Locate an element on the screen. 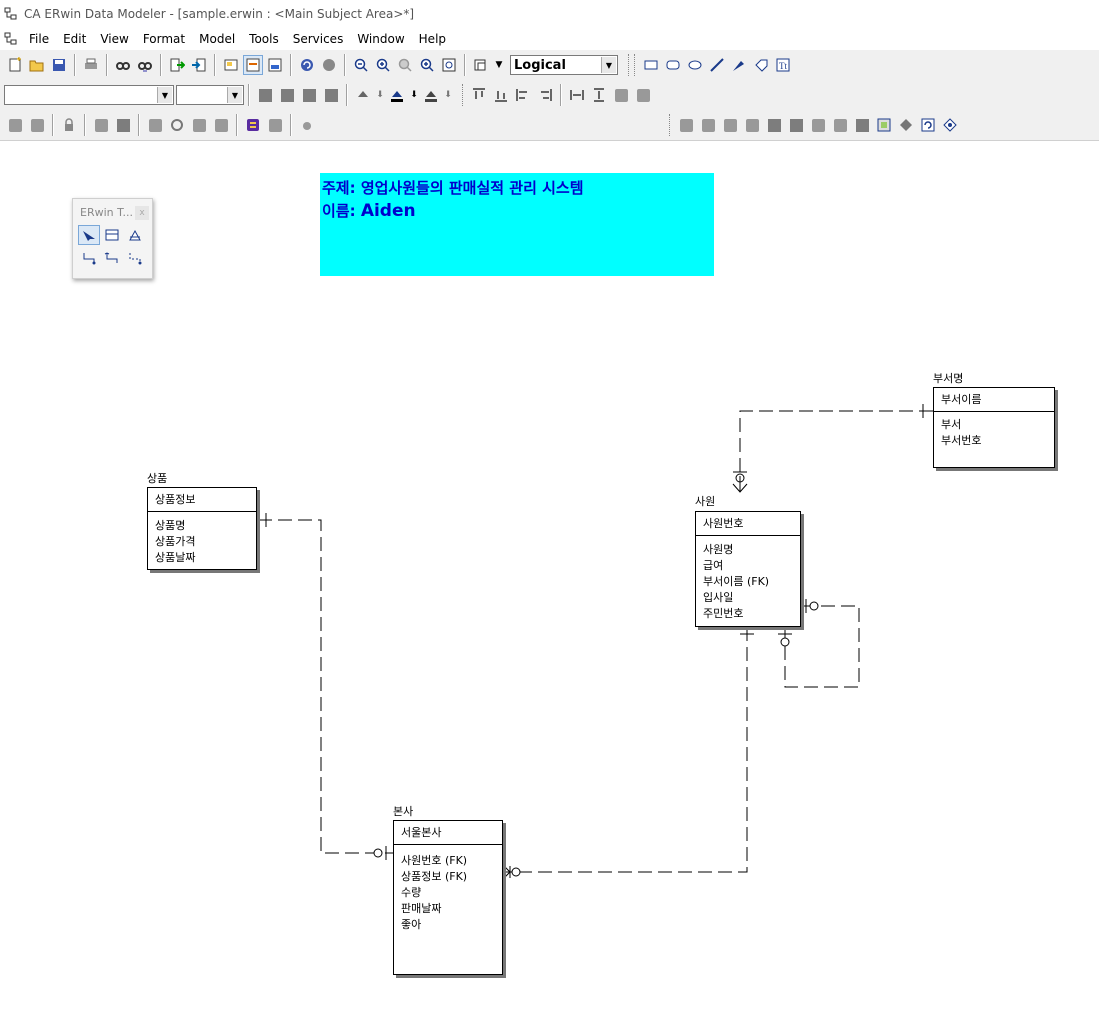 Image resolution: width=1099 pixels, height=1035 pixels. view-mode-select: Logical ▼ is located at coordinates (564, 65).